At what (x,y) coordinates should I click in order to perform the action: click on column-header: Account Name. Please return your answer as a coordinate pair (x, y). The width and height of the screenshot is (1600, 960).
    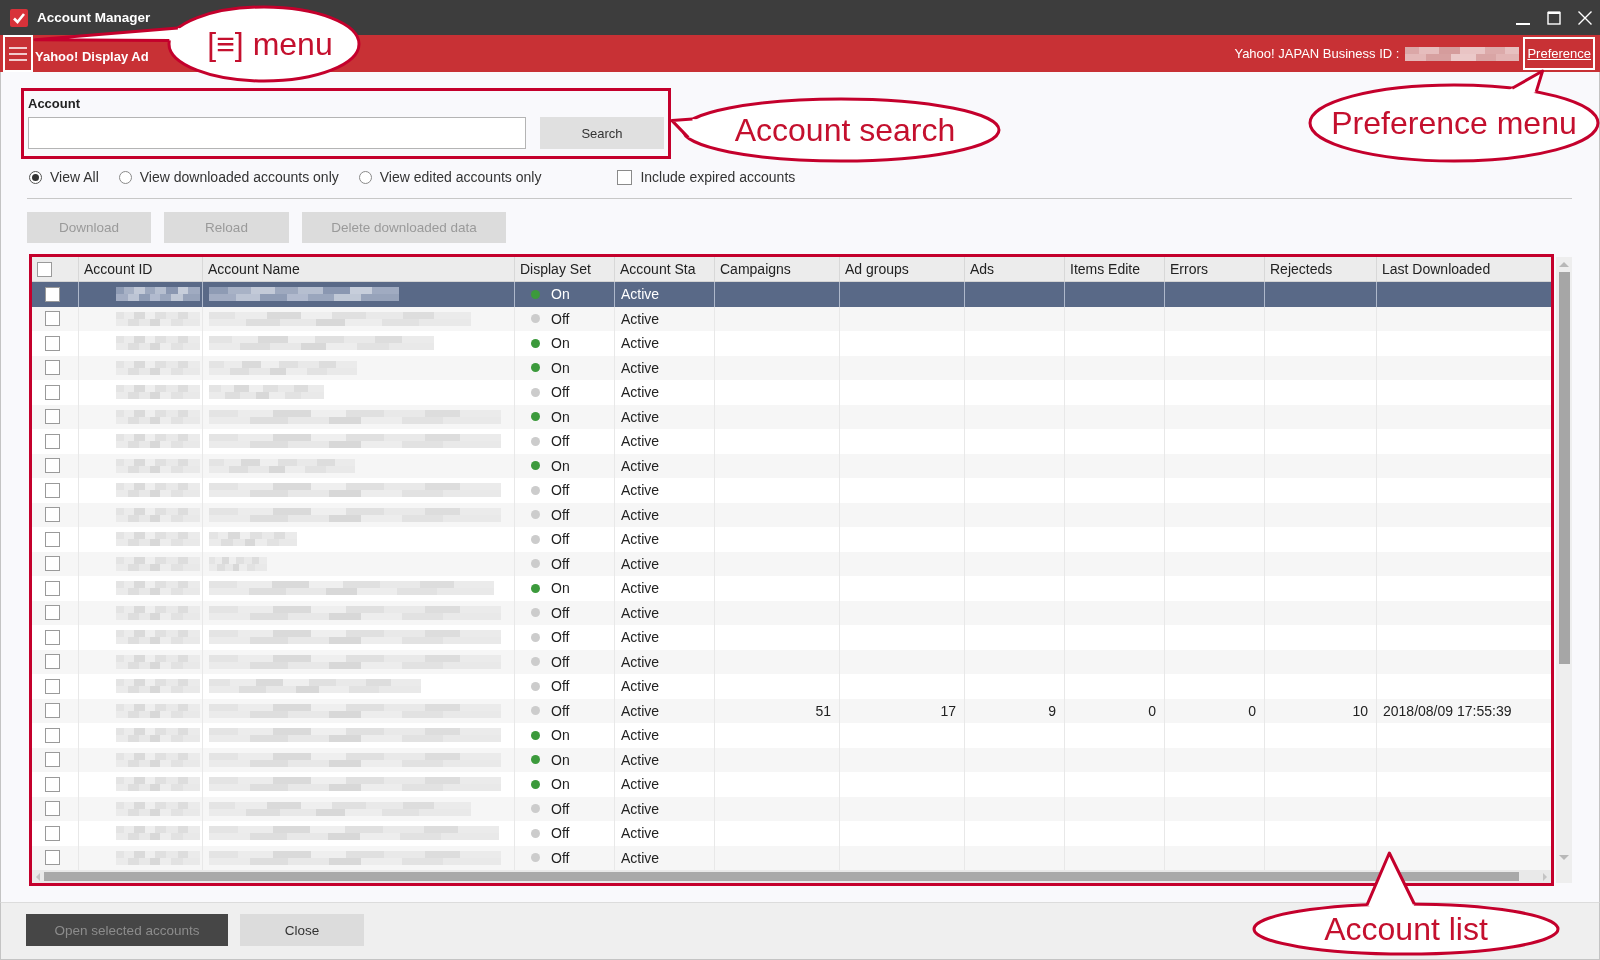
    Looking at the image, I should click on (359, 269).